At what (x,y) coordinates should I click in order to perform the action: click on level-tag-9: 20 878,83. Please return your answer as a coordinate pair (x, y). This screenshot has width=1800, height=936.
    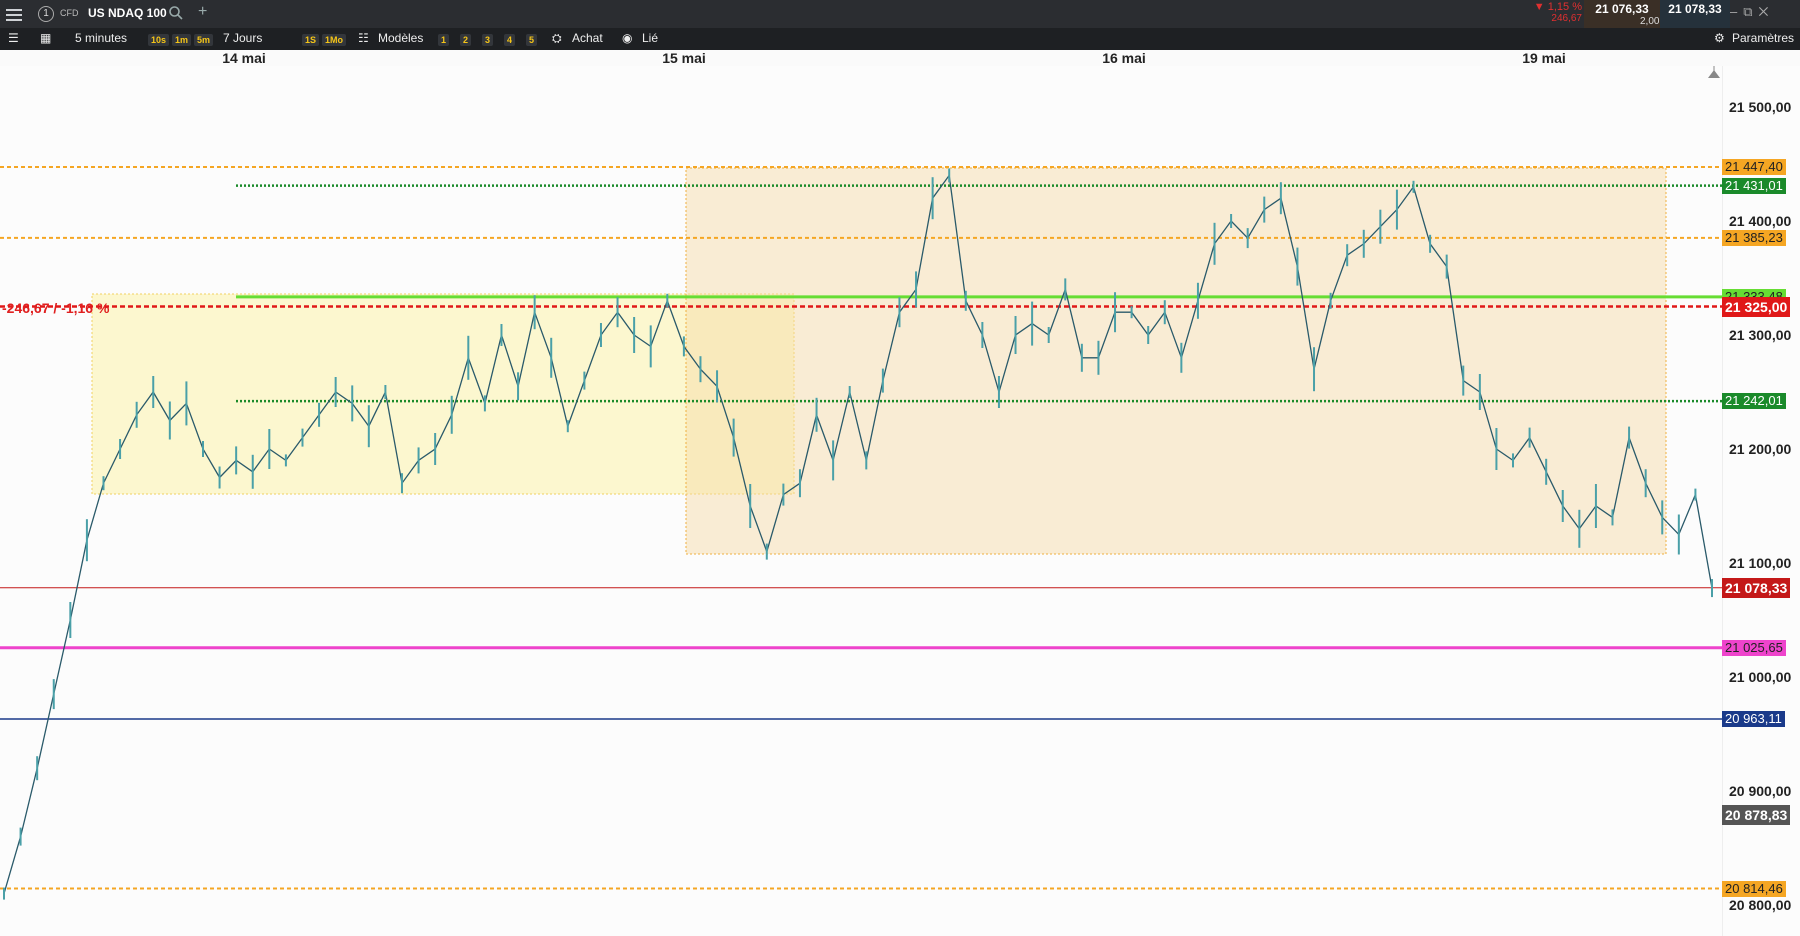
    Looking at the image, I should click on (1756, 815).